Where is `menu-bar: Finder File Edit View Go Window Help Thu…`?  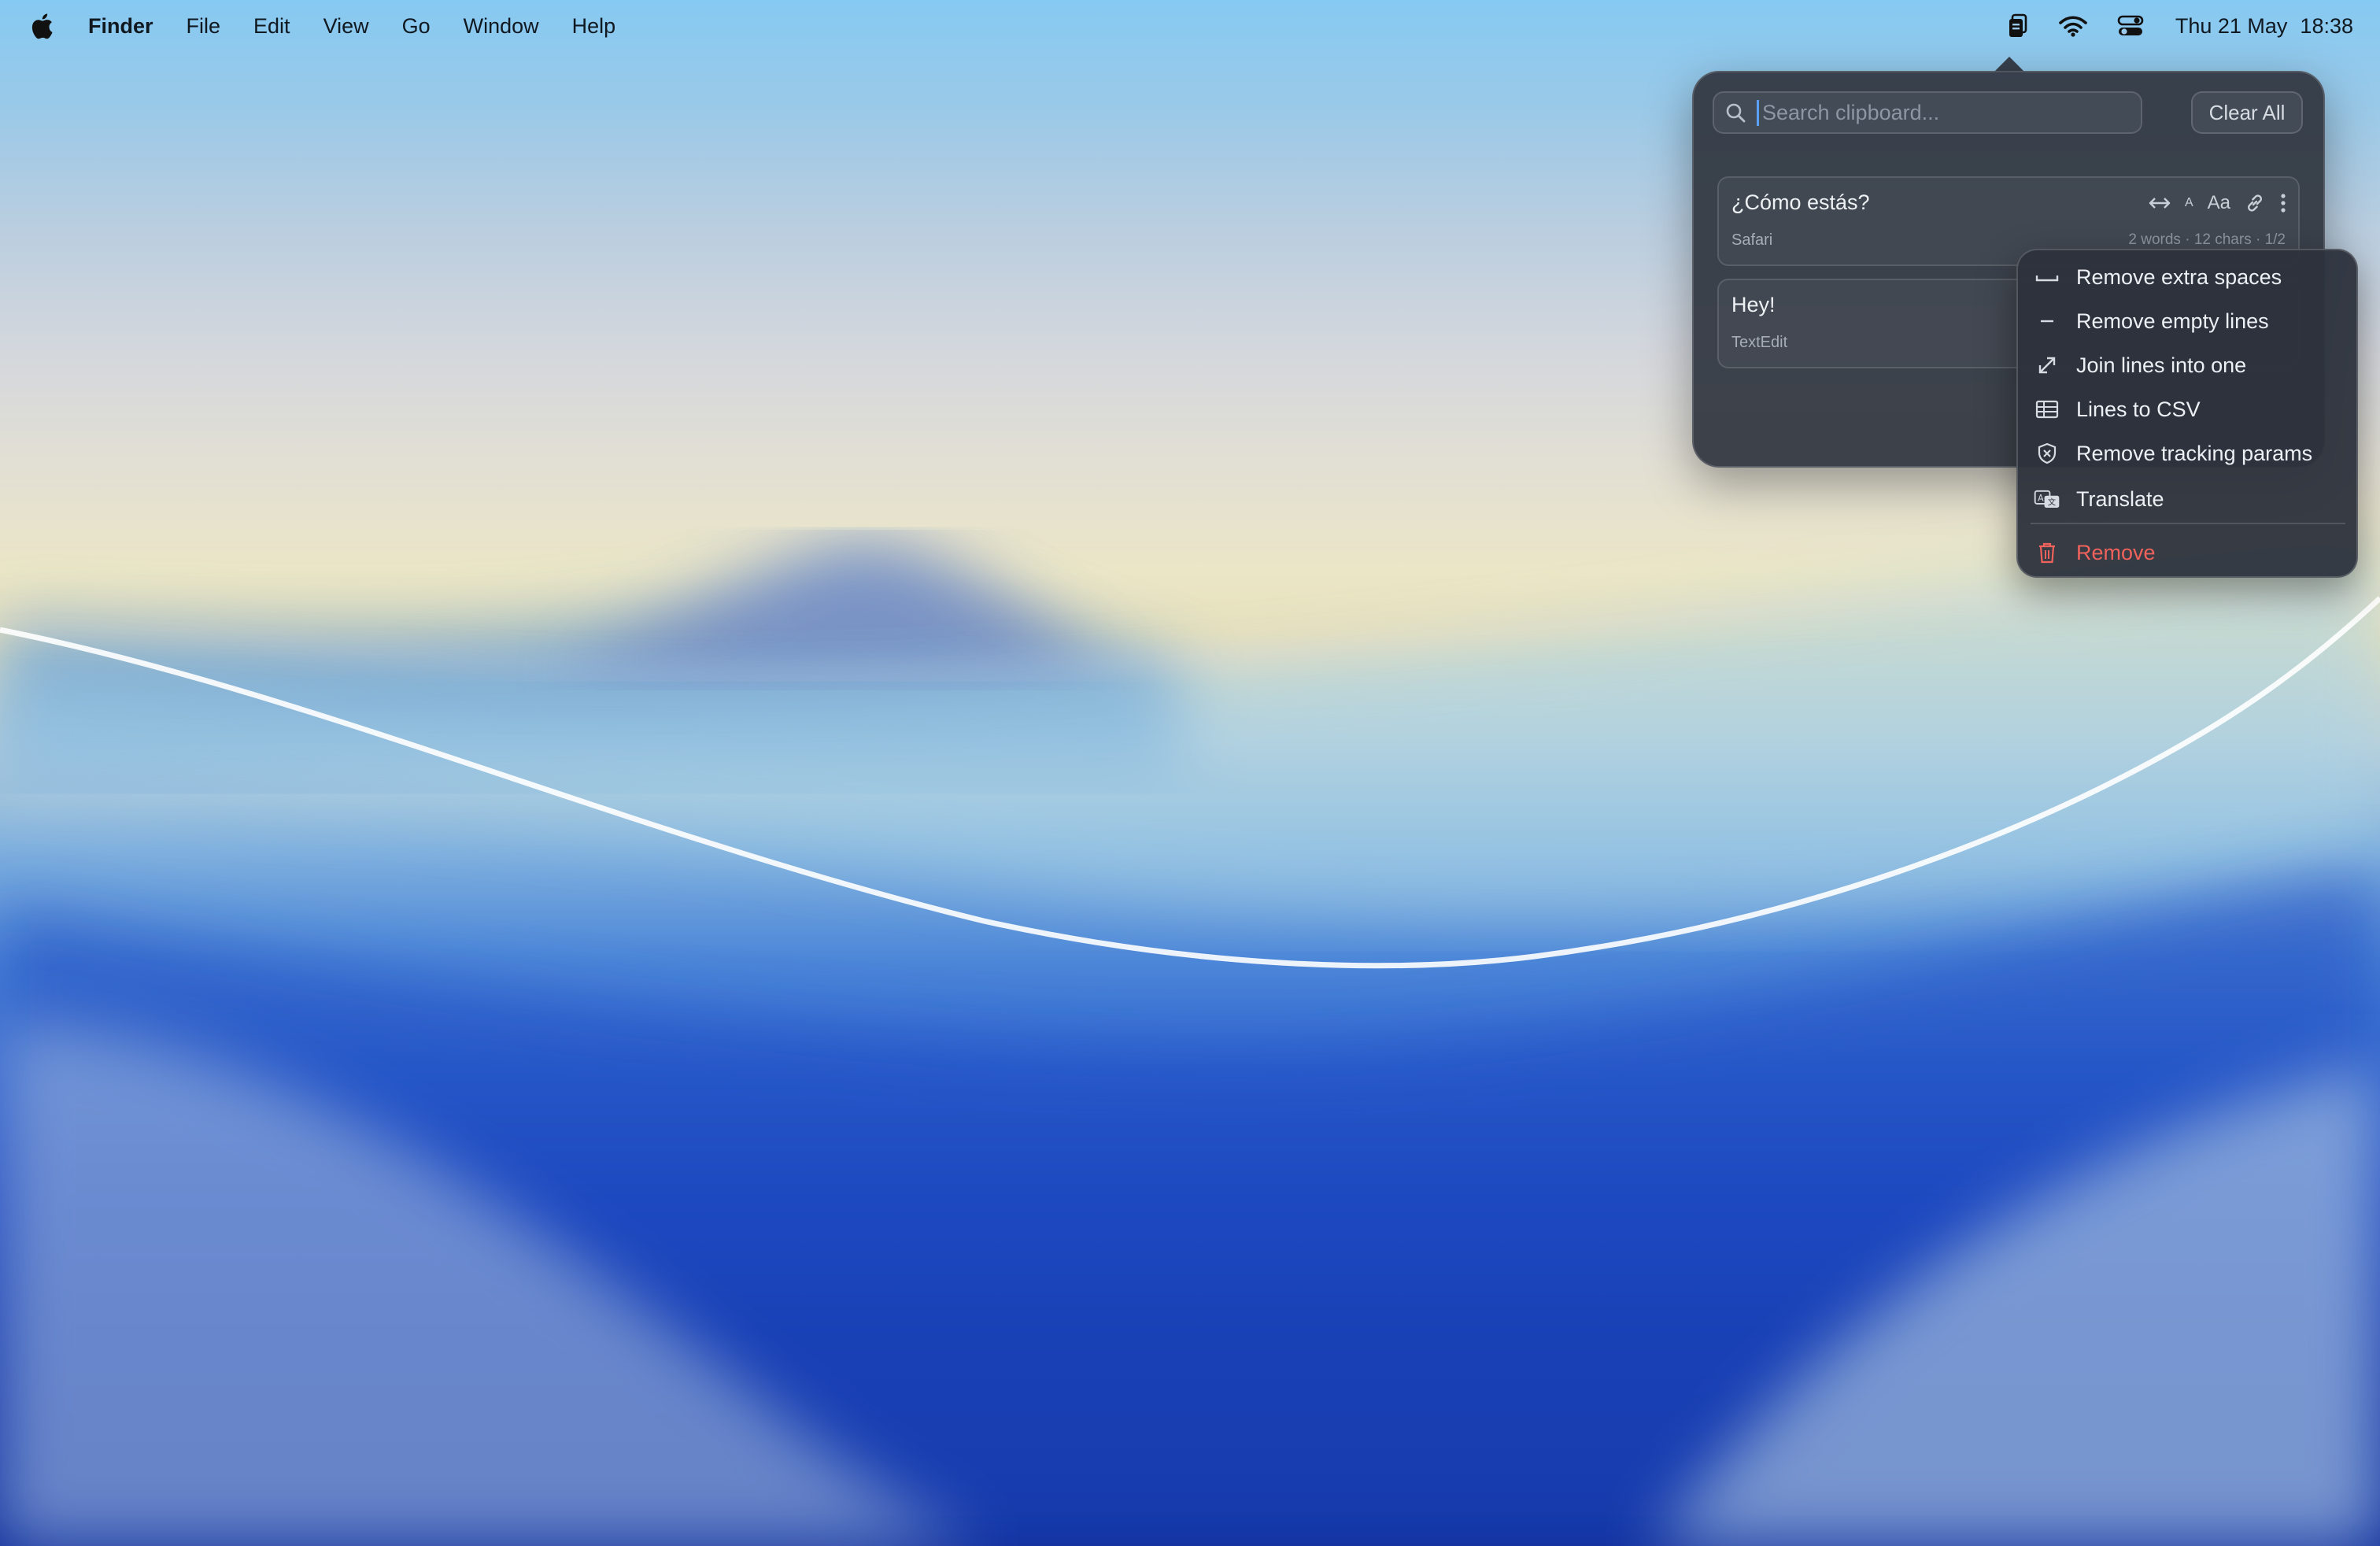
menu-bar: Finder File Edit View Go Window Help Thu… is located at coordinates (1190, 26).